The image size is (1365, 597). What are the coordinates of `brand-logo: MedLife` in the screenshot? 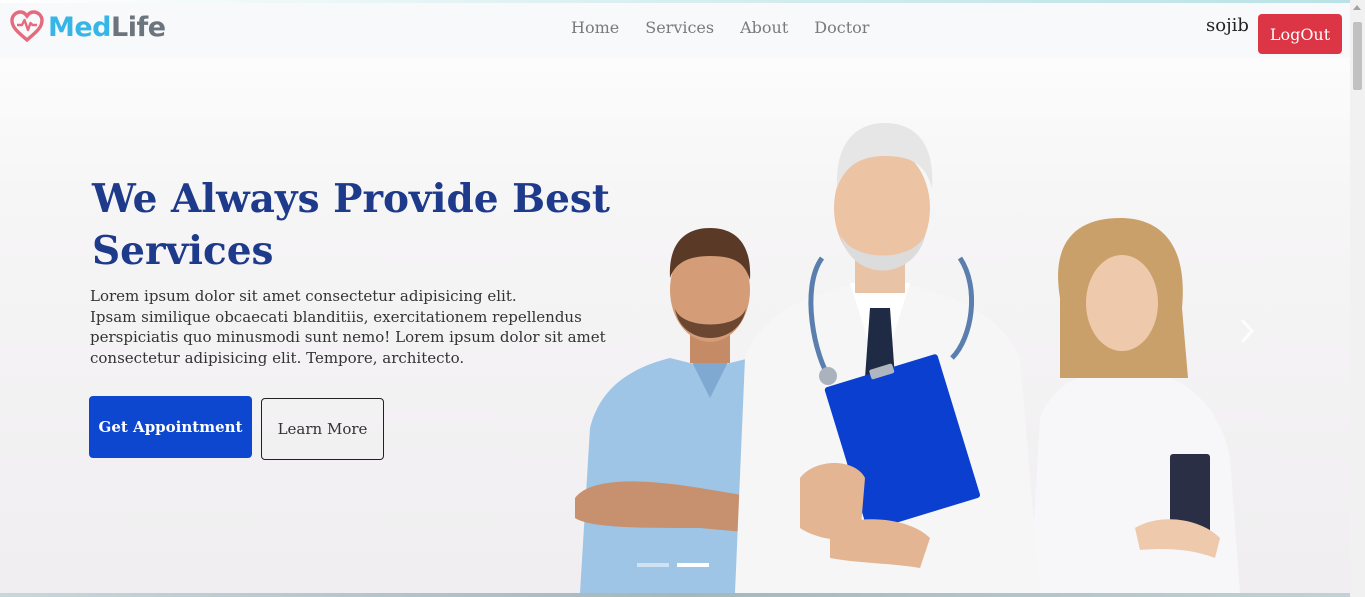 It's located at (88, 27).